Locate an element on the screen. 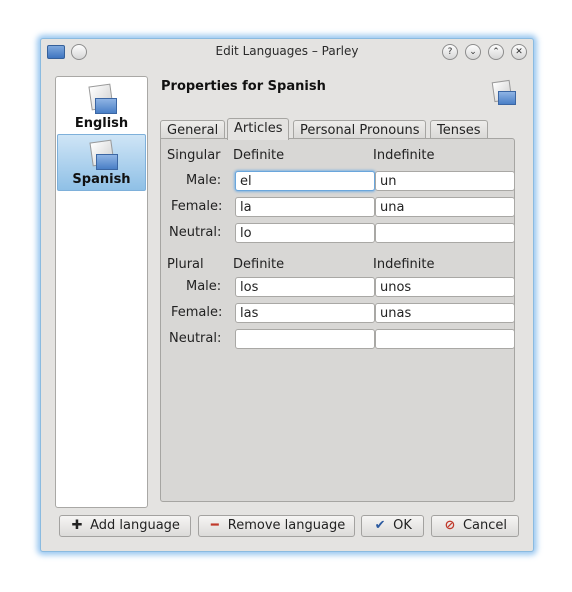 The width and height of the screenshot is (572, 592). tab-articles: Articles is located at coordinates (258, 129).